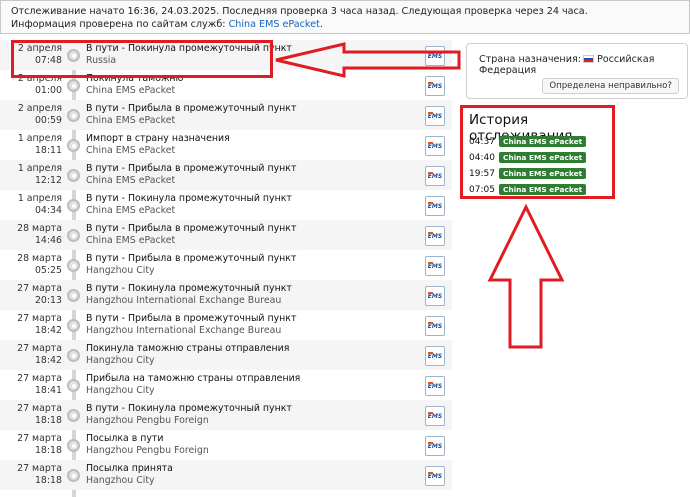  What do you see at coordinates (588, 59) in the screenshot?
I see `russia-flag-icon` at bounding box center [588, 59].